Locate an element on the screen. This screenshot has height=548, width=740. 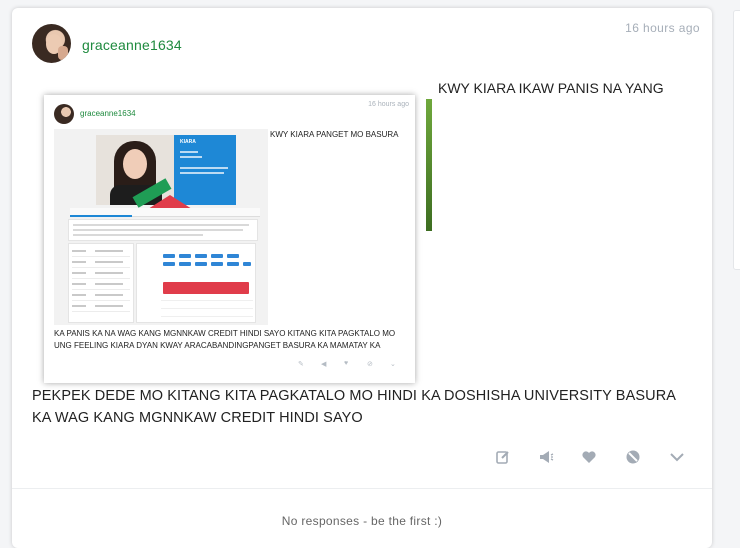
announce-icon is located at coordinates (546, 458).